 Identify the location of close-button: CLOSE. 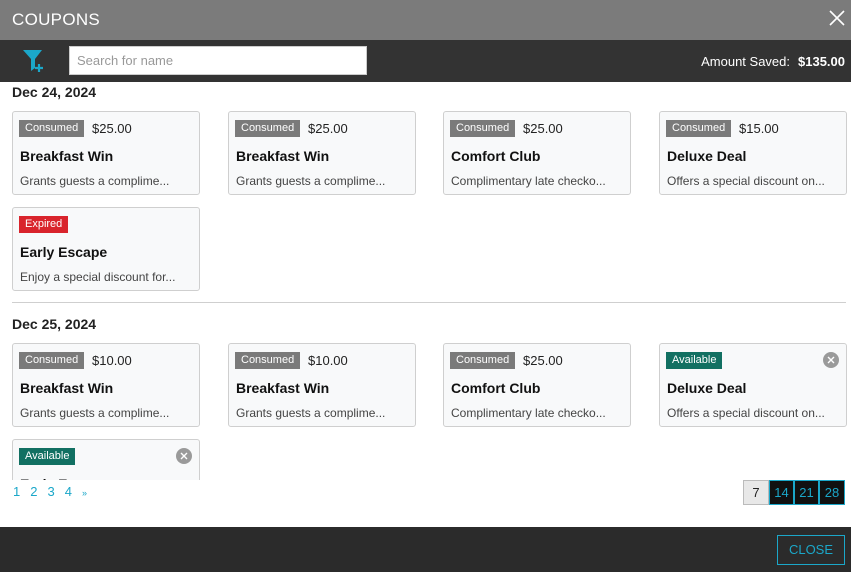
(811, 550).